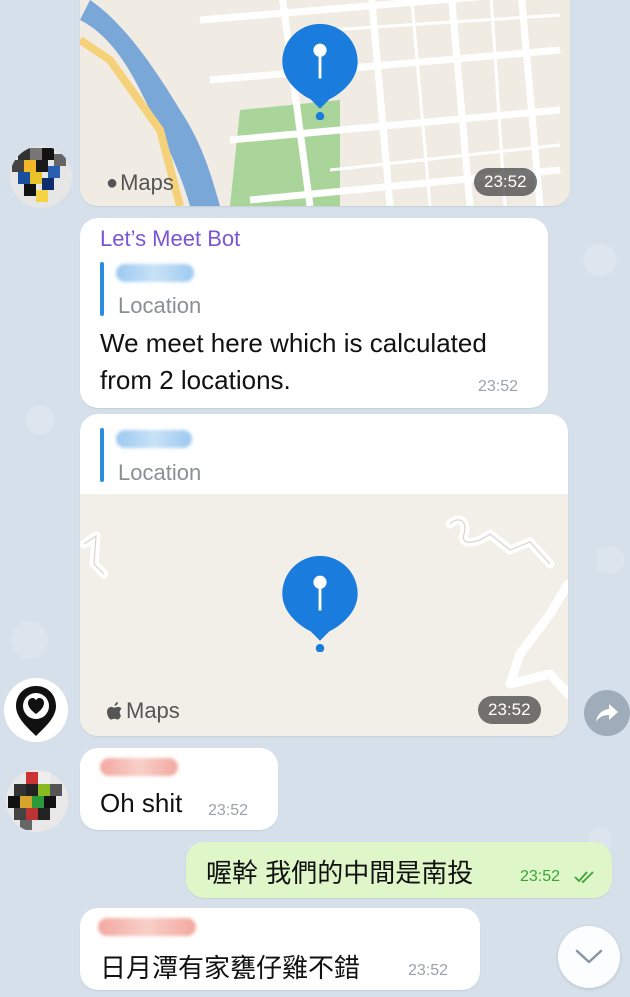  I want to click on maps-logo: Maps, so click(143, 711).